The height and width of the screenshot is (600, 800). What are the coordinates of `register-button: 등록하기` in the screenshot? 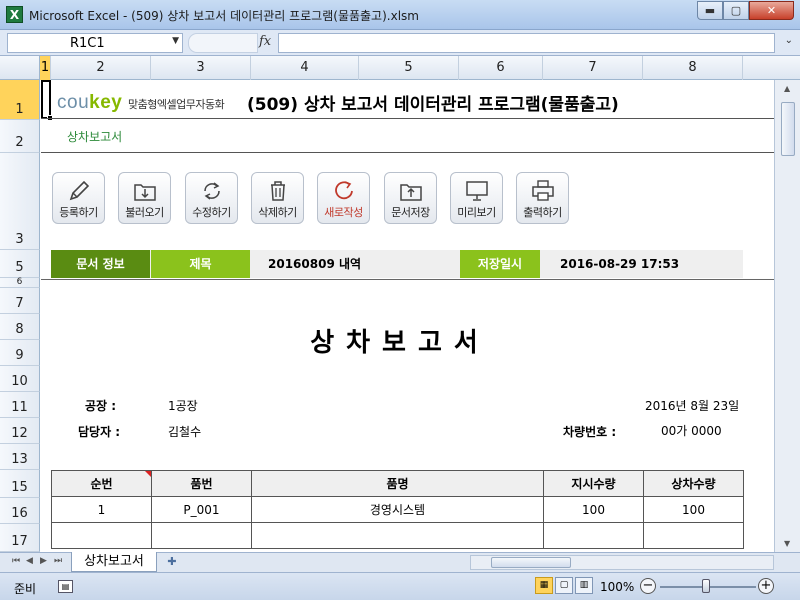 It's located at (78, 198).